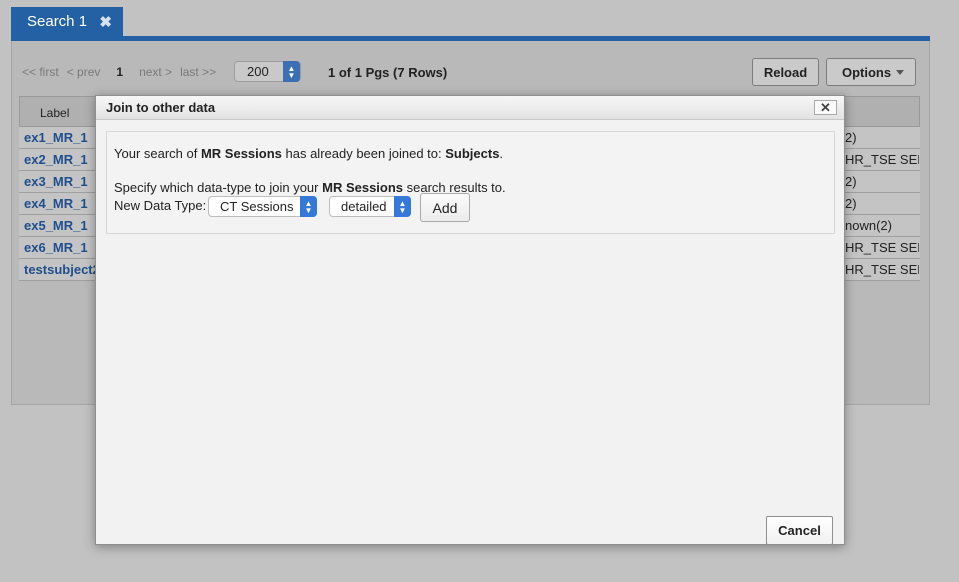 This screenshot has height=582, width=959. I want to click on tab-label: Search 1, so click(57, 21).